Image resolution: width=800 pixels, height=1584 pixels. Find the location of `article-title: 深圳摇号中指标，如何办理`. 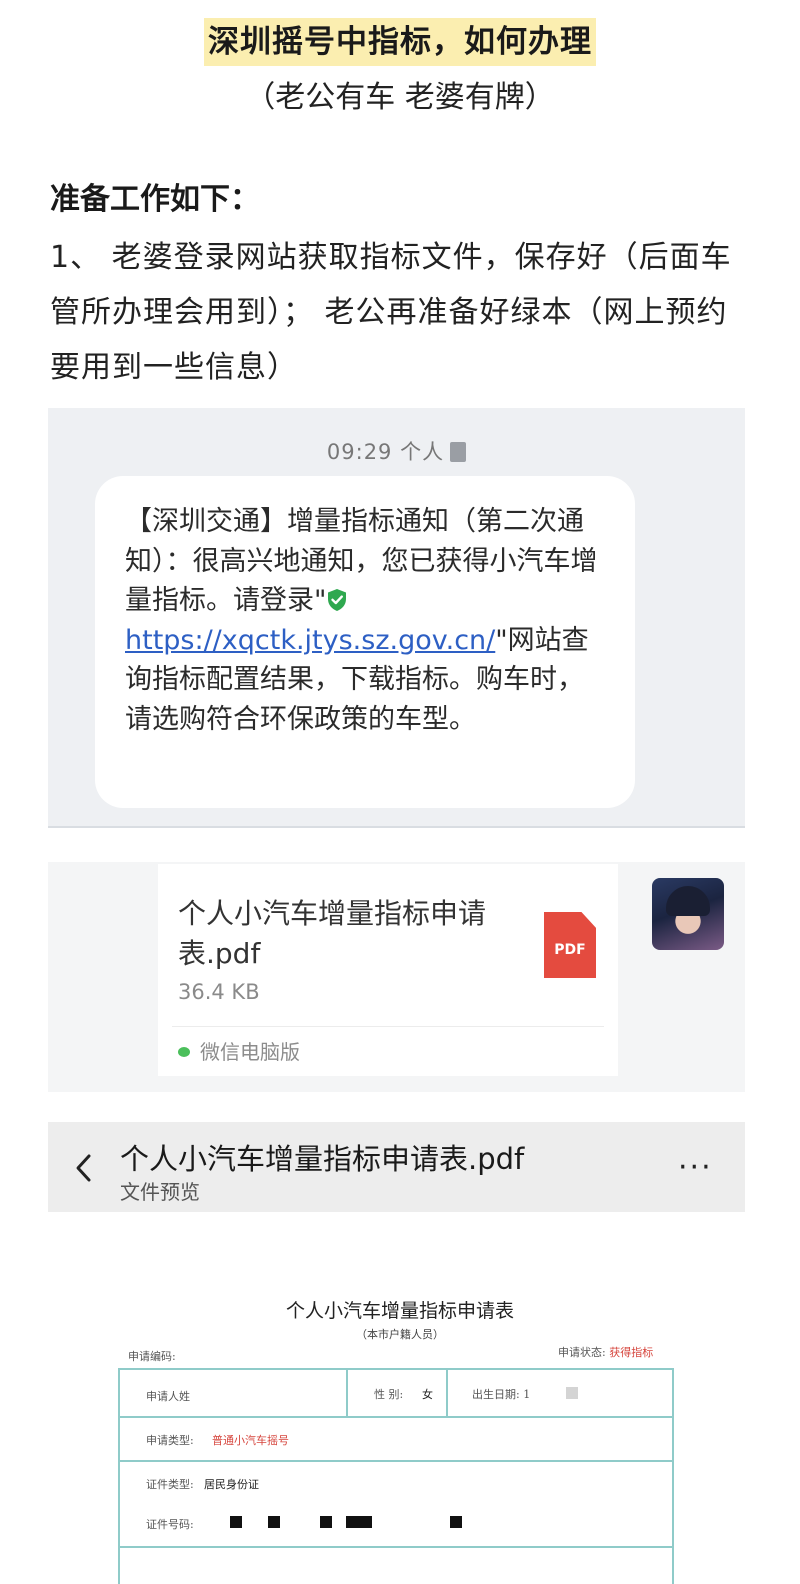

article-title: 深圳摇号中指标，如何办理 is located at coordinates (400, 42).